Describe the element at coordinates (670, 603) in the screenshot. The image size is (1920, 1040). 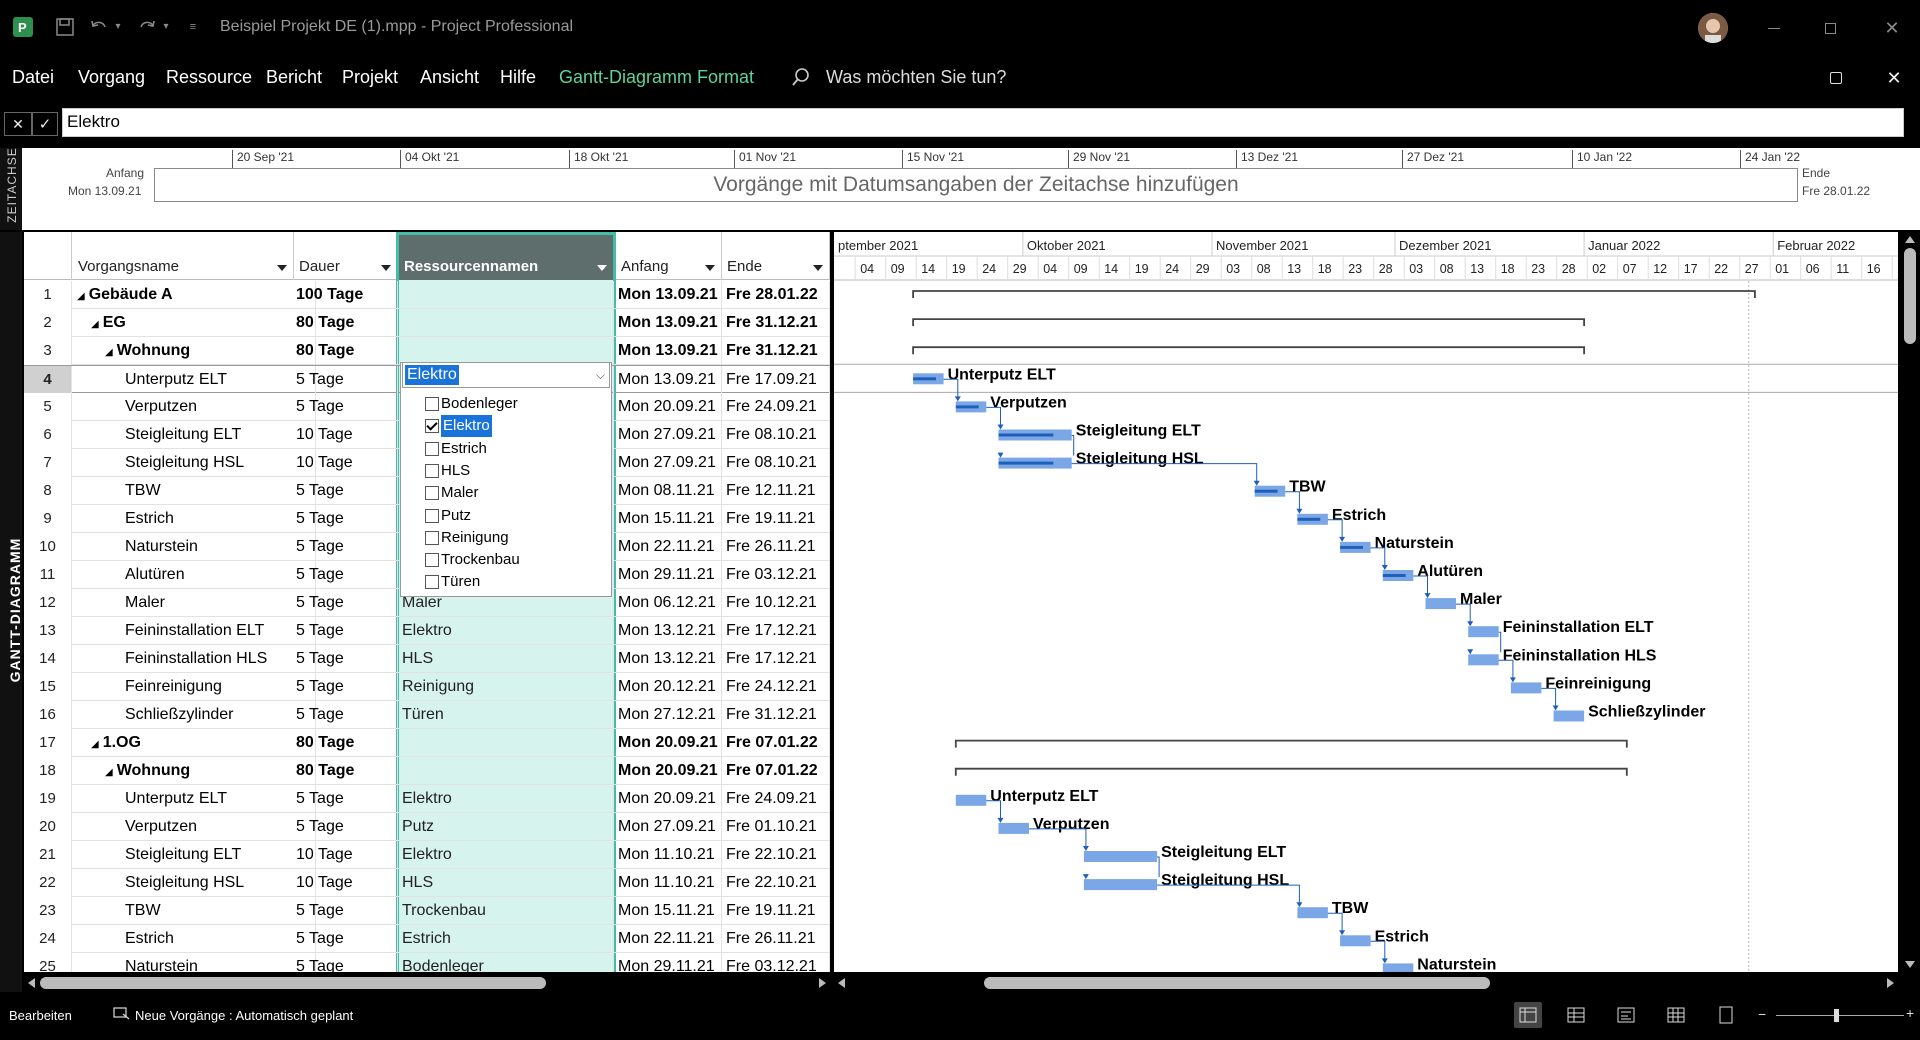
I see `start-date-cell: Mon 06.12.21` at that location.